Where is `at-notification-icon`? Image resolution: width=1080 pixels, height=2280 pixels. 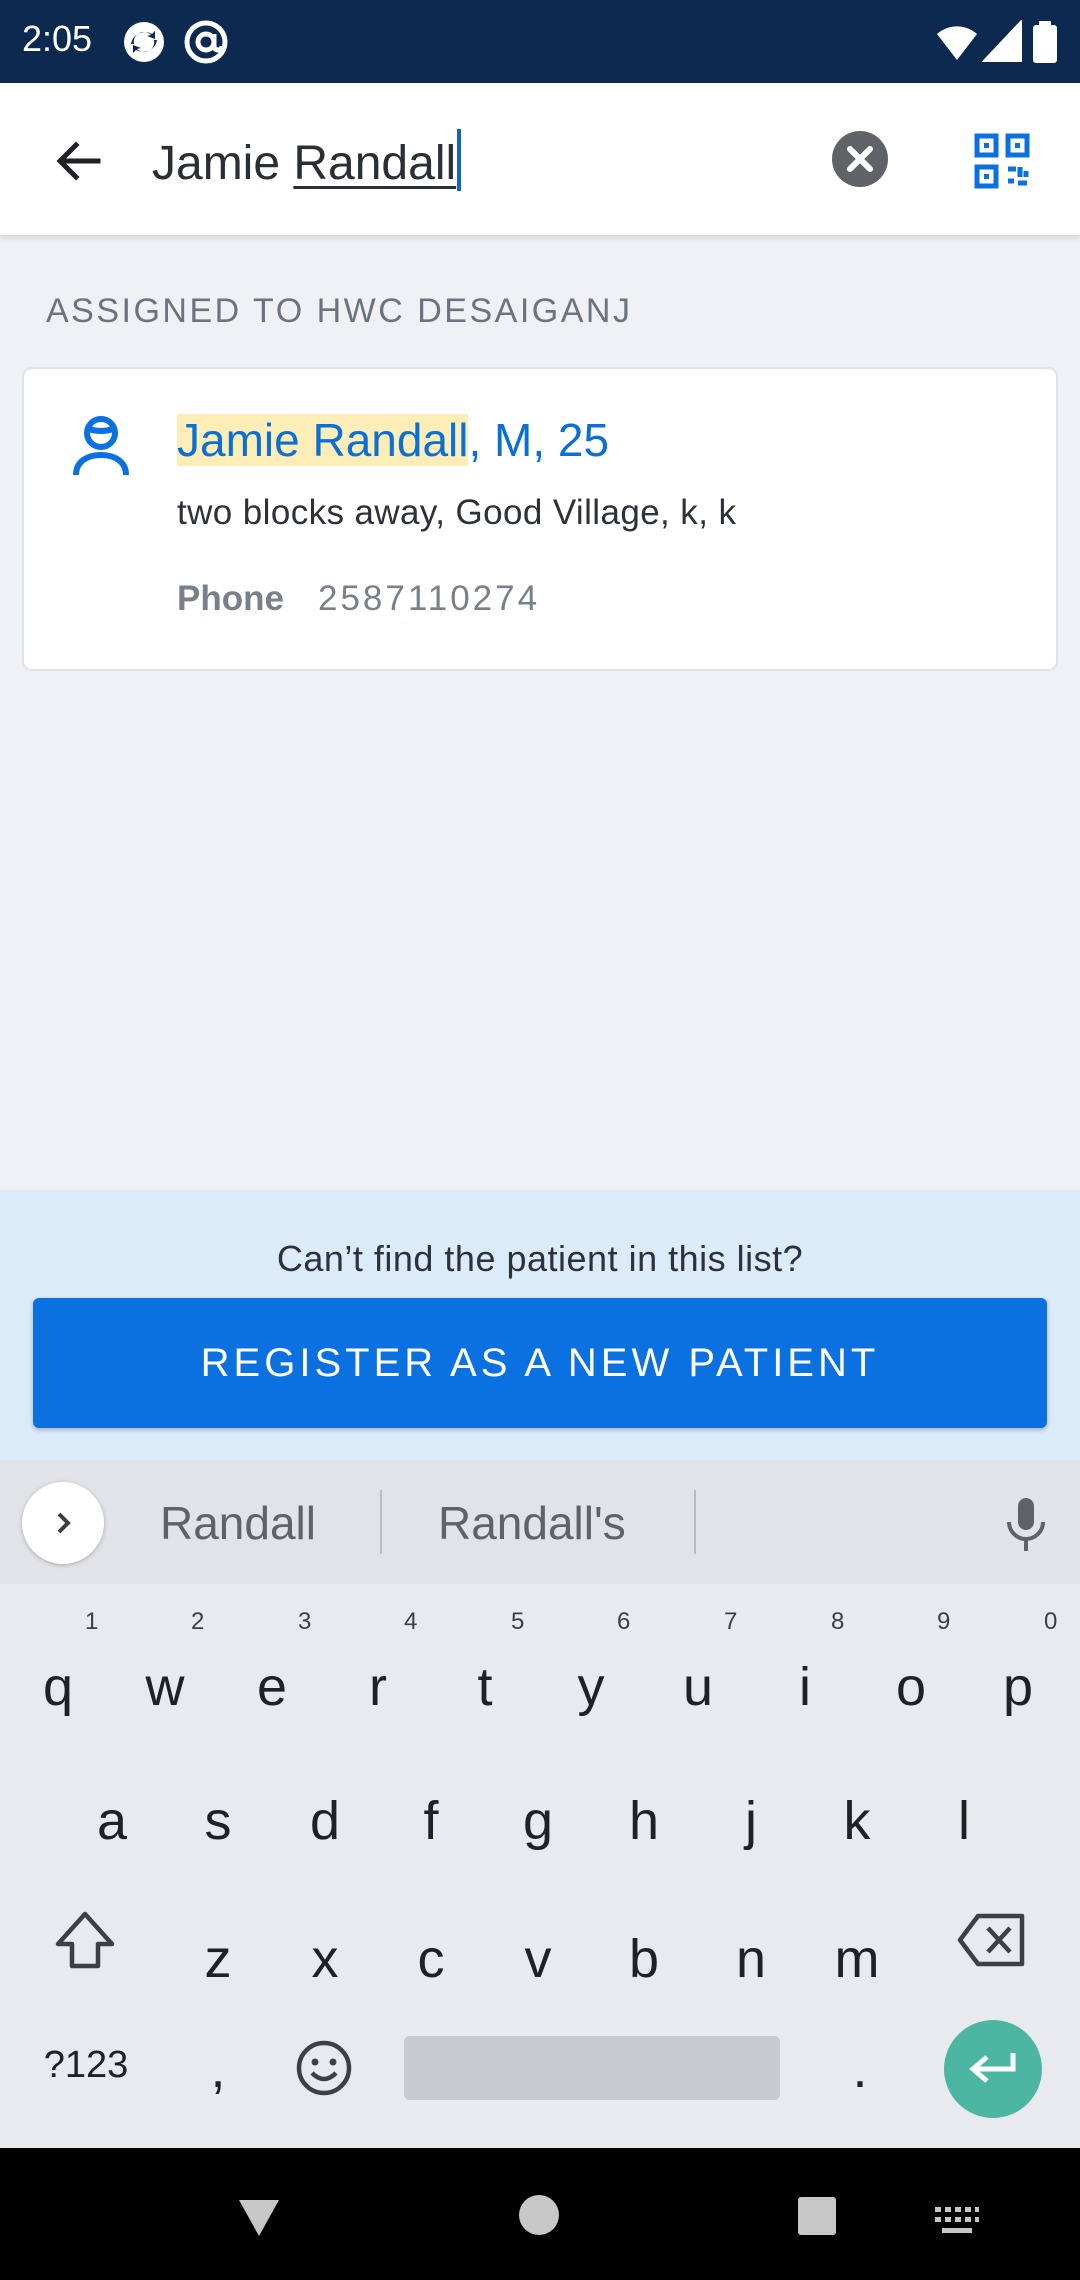 at-notification-icon is located at coordinates (206, 42).